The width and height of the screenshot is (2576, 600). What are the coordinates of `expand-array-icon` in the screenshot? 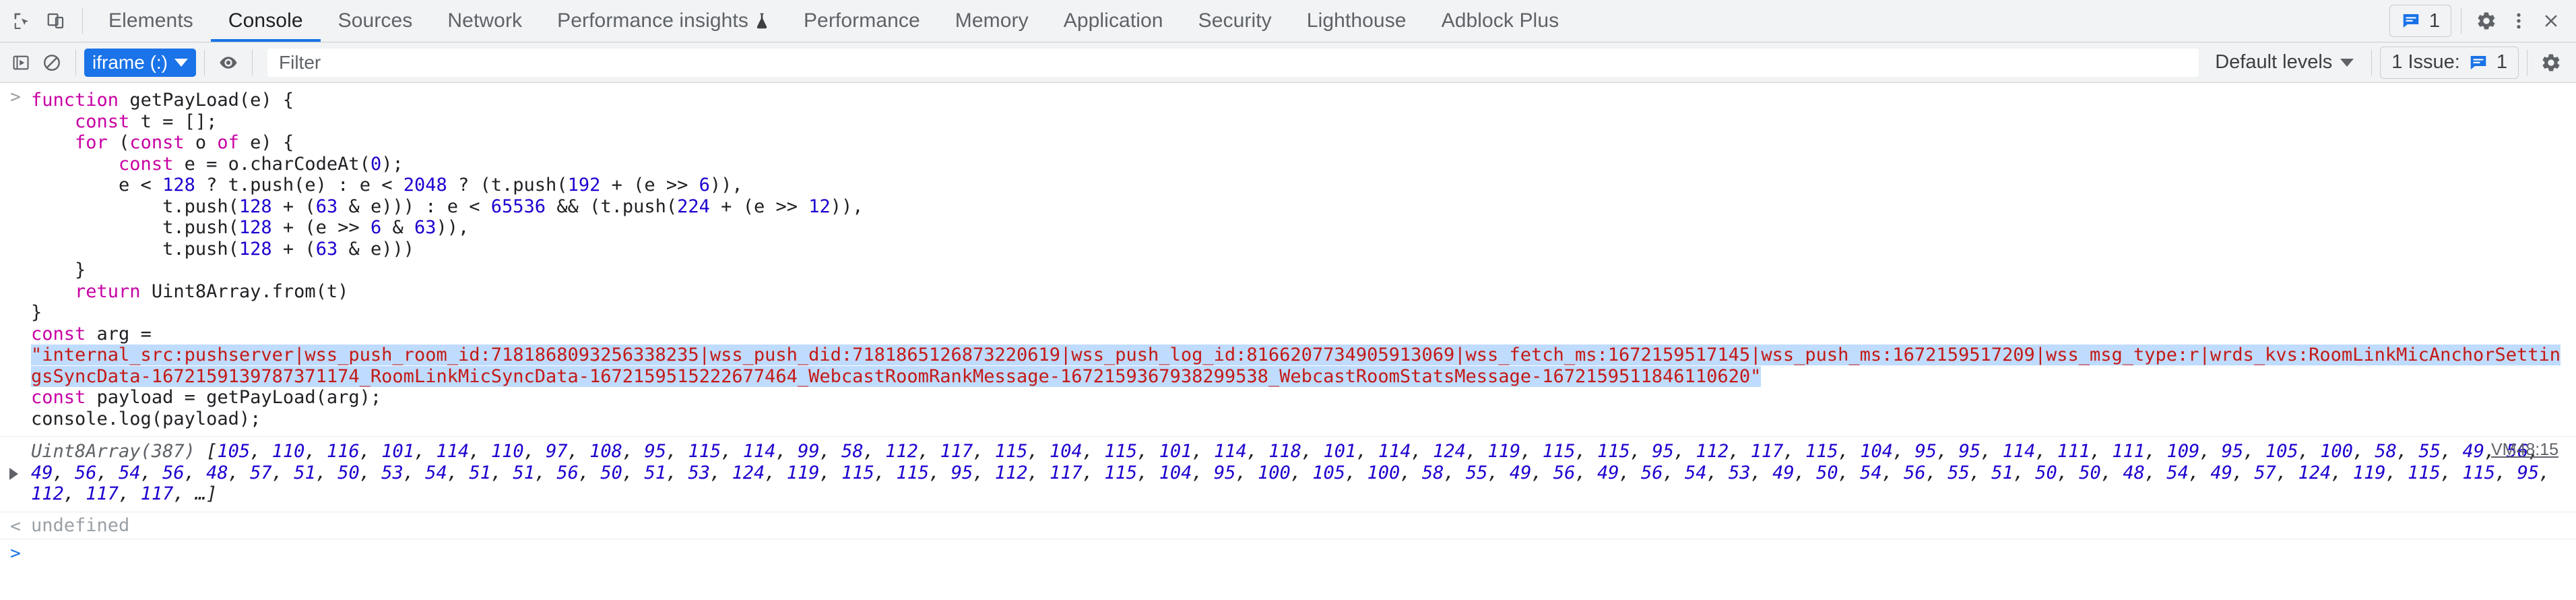 It's located at (14, 473).